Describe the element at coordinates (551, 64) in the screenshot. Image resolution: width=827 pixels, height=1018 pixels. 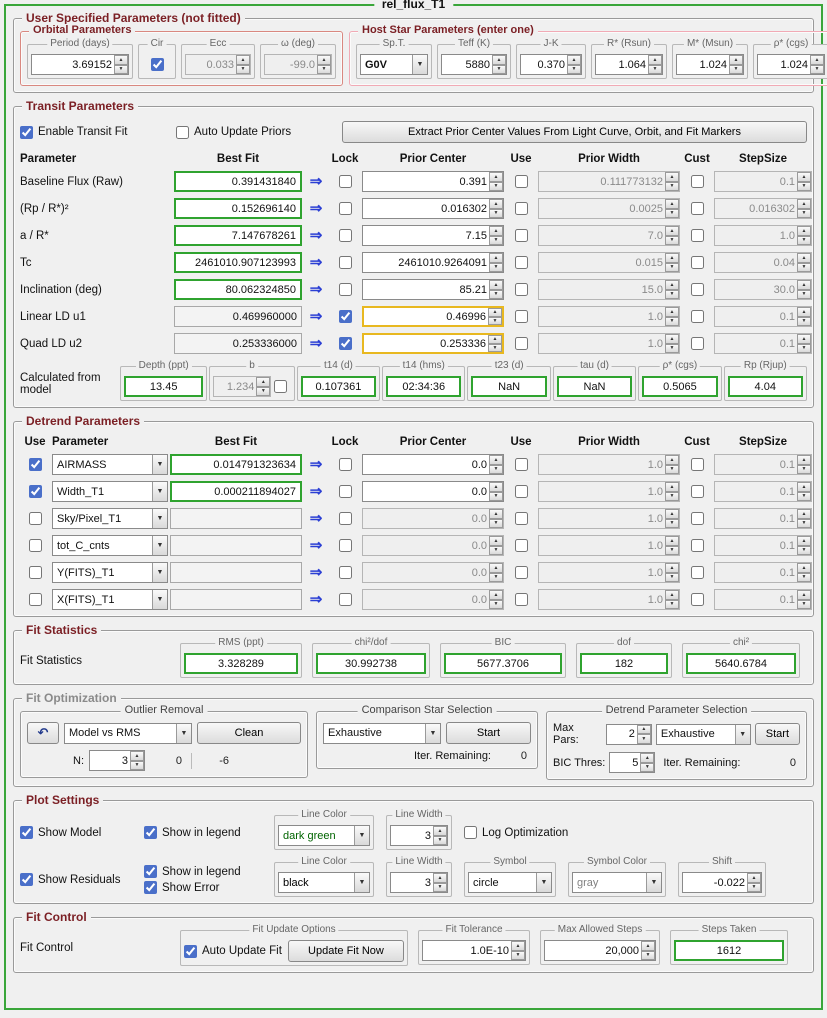
I see `jk-spinner` at that location.